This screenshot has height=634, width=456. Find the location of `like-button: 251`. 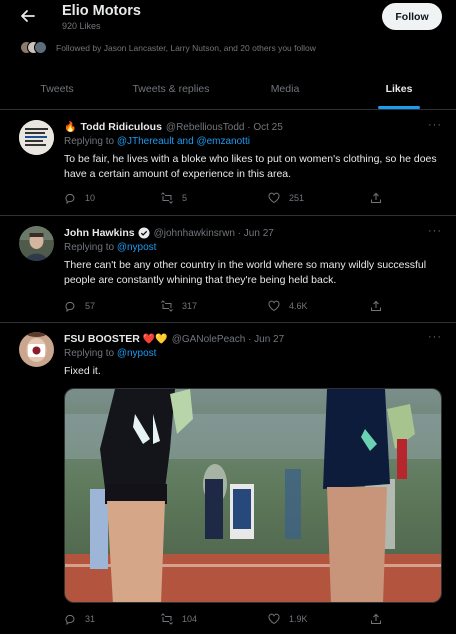

like-button: 251 is located at coordinates (286, 198).